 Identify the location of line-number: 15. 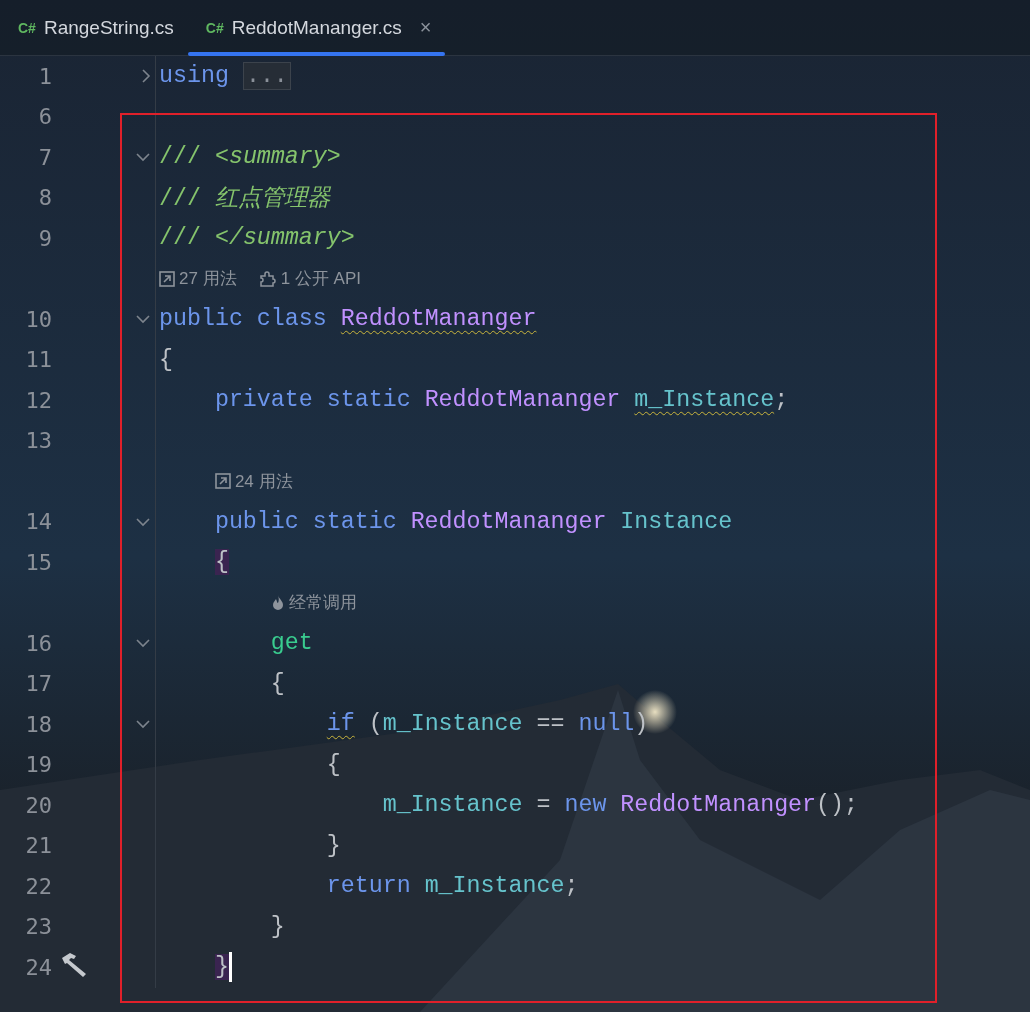
(38, 562).